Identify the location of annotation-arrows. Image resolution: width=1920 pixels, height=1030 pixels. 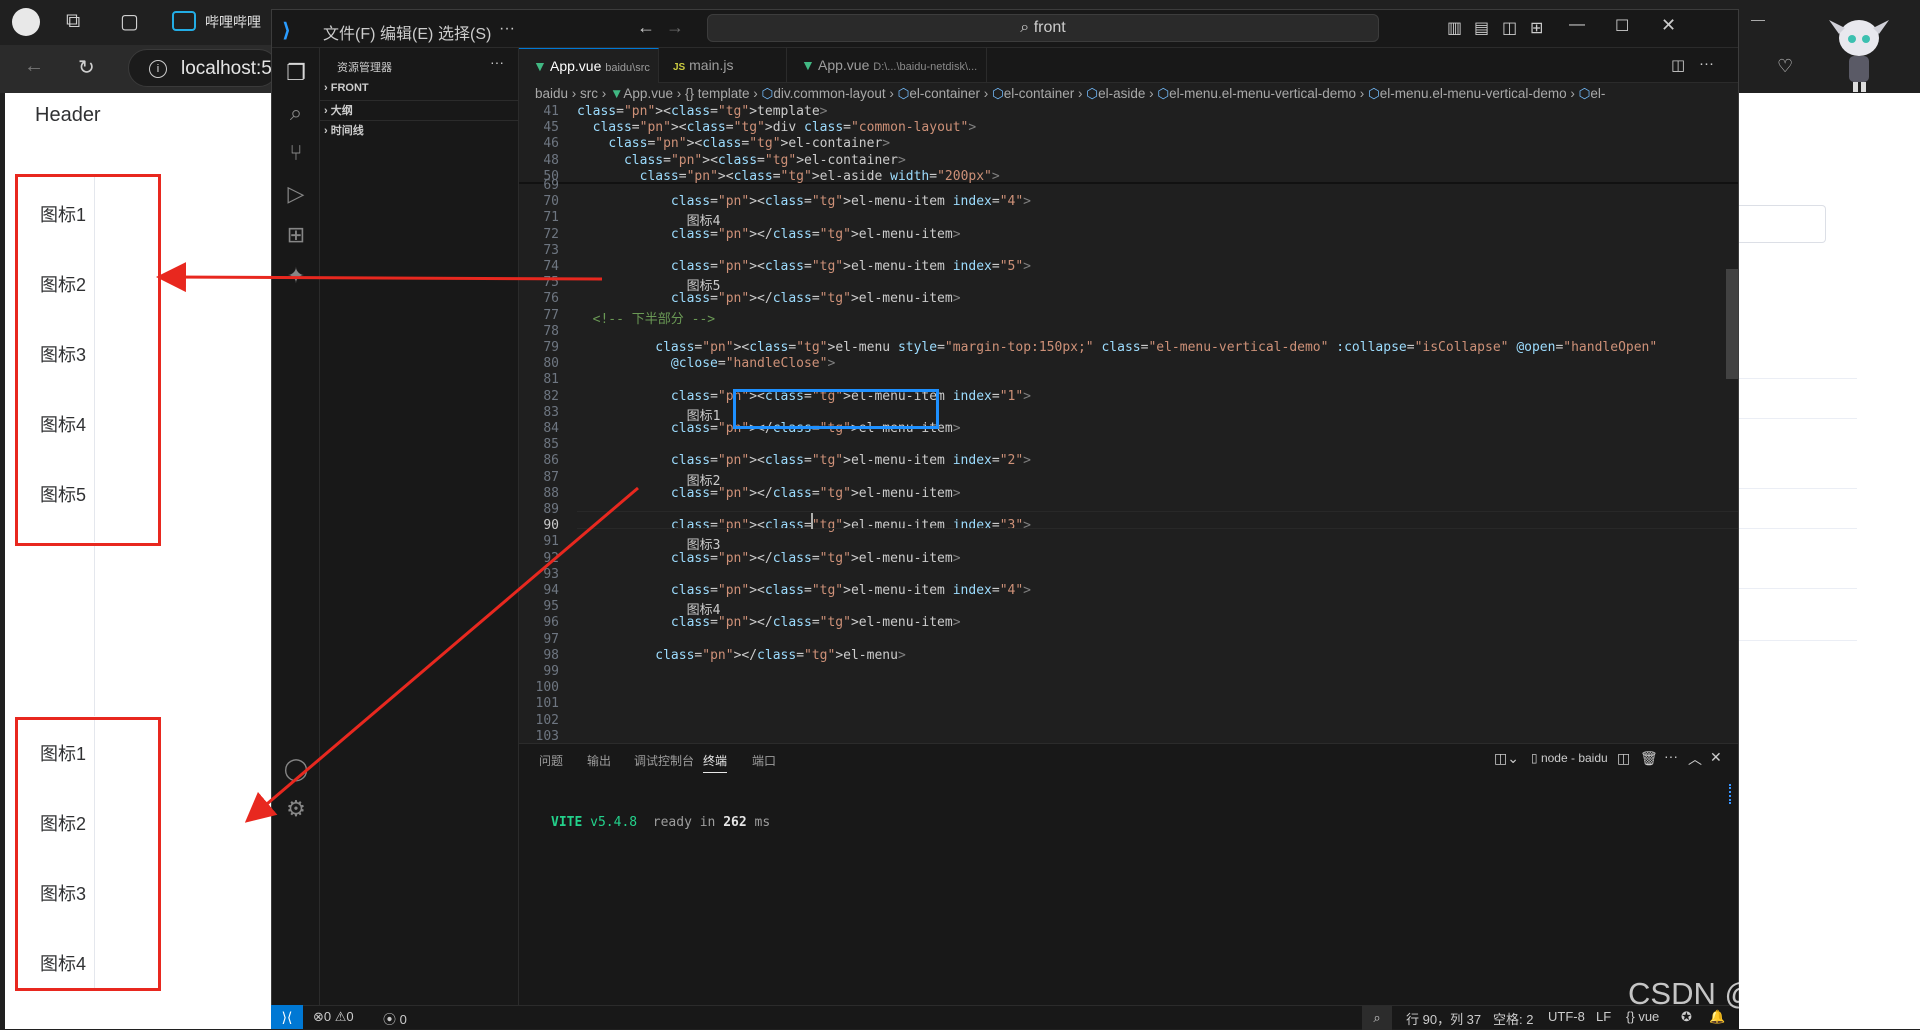
(397, 542).